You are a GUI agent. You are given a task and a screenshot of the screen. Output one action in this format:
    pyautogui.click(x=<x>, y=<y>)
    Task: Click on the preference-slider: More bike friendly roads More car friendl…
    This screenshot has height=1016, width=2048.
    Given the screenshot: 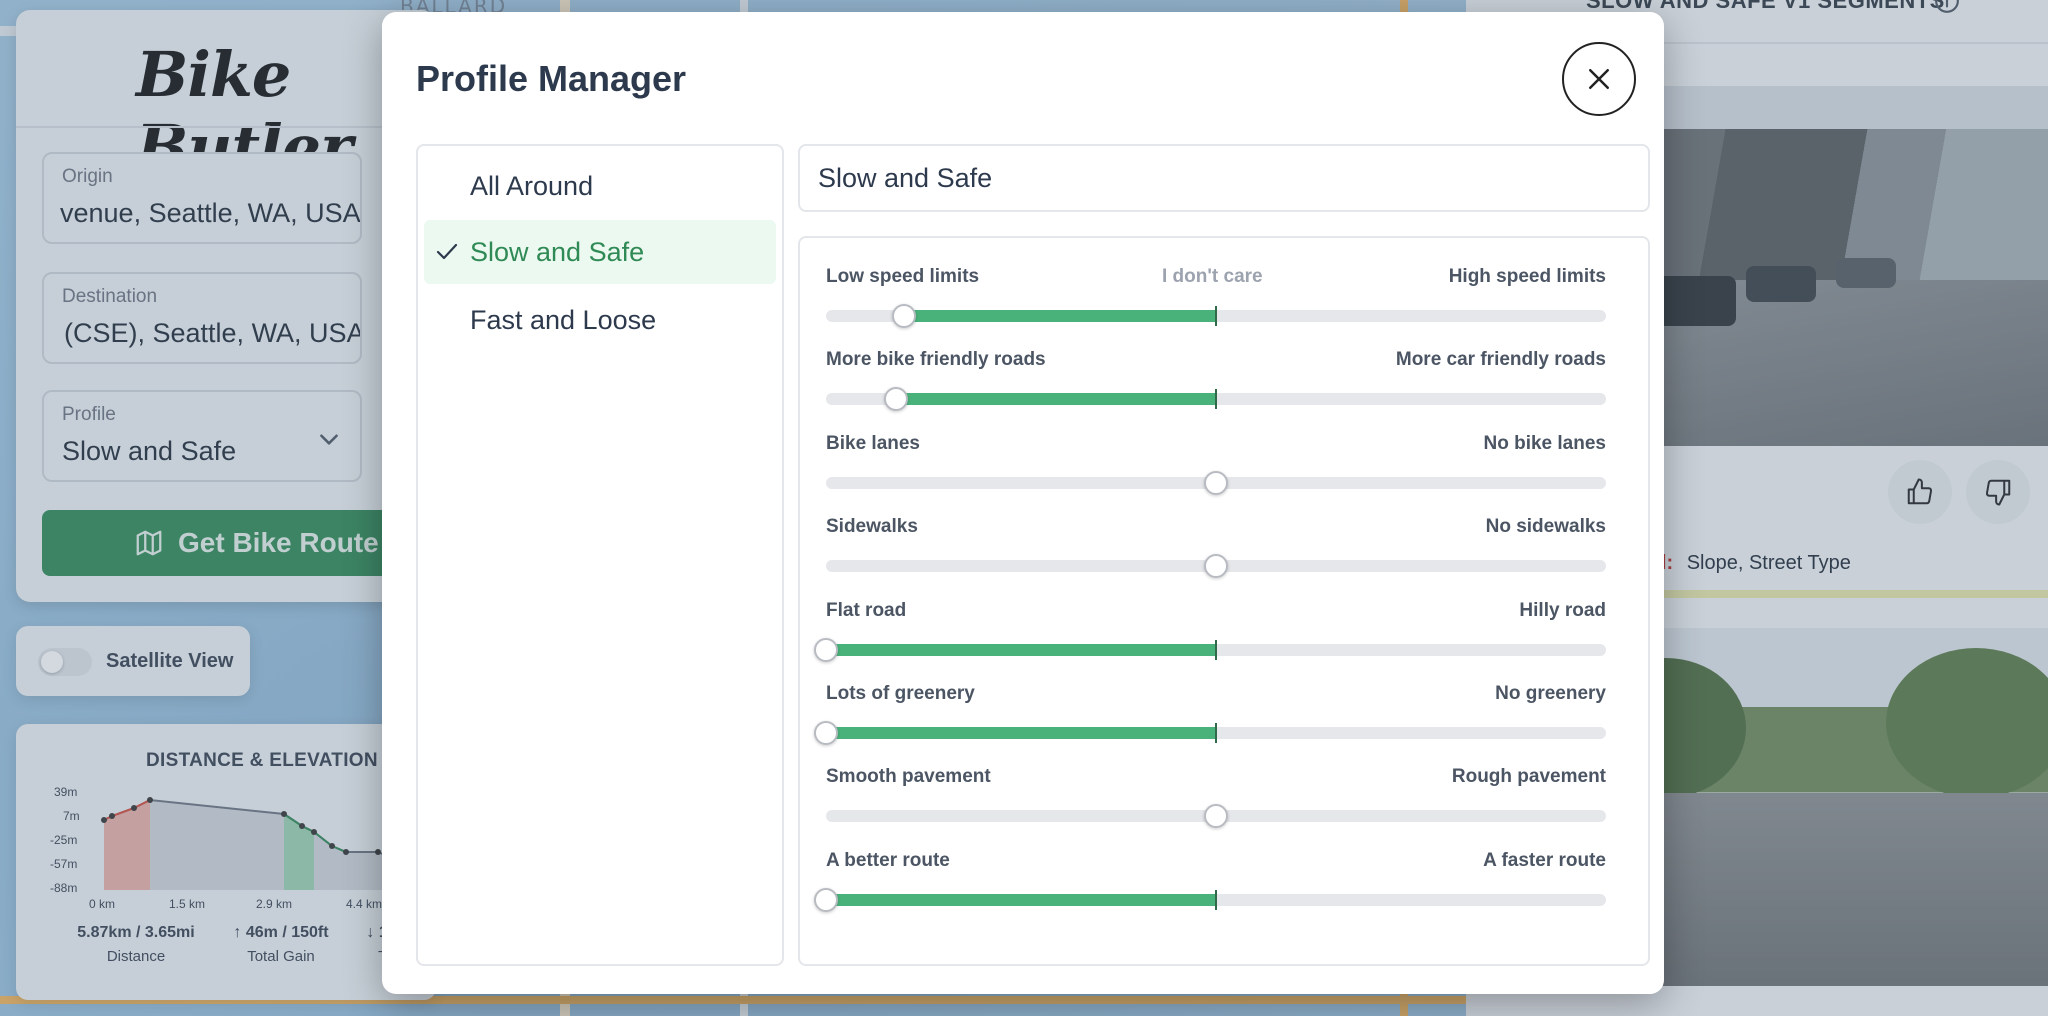 What is the action you would take?
    pyautogui.click(x=1216, y=384)
    